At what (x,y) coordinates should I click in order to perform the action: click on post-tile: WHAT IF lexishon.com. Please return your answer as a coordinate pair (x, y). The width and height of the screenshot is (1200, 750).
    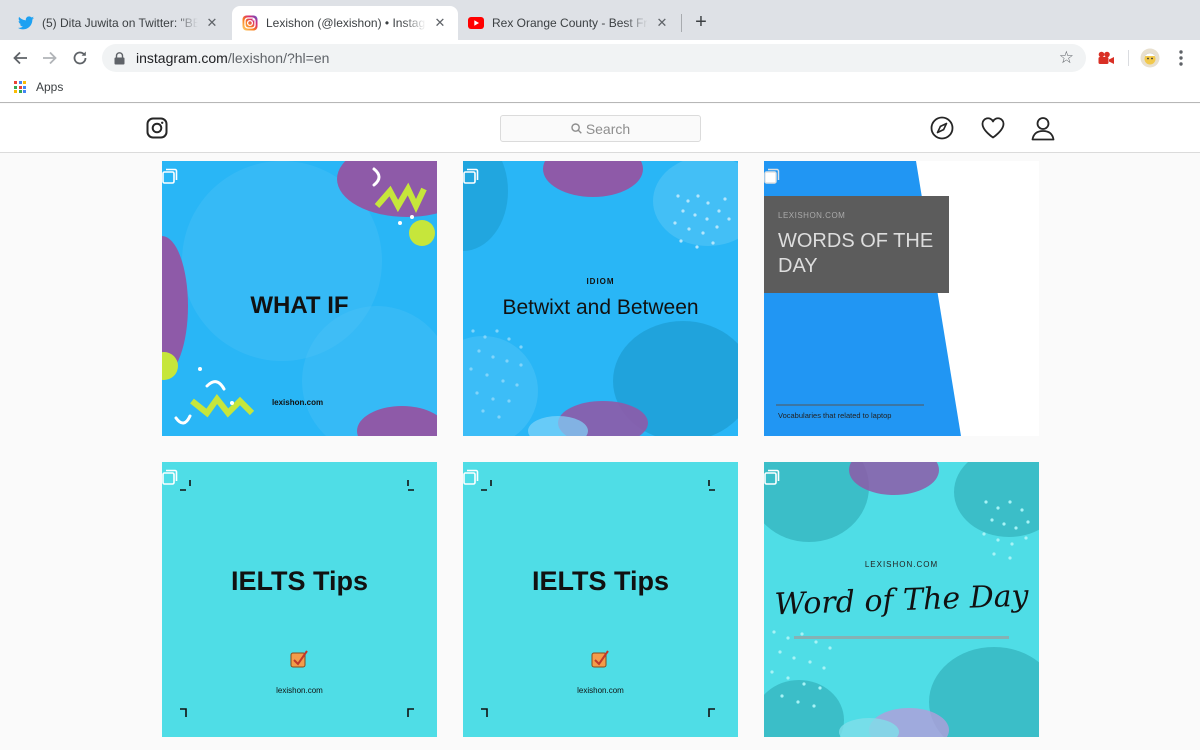
    Looking at the image, I should click on (299, 298).